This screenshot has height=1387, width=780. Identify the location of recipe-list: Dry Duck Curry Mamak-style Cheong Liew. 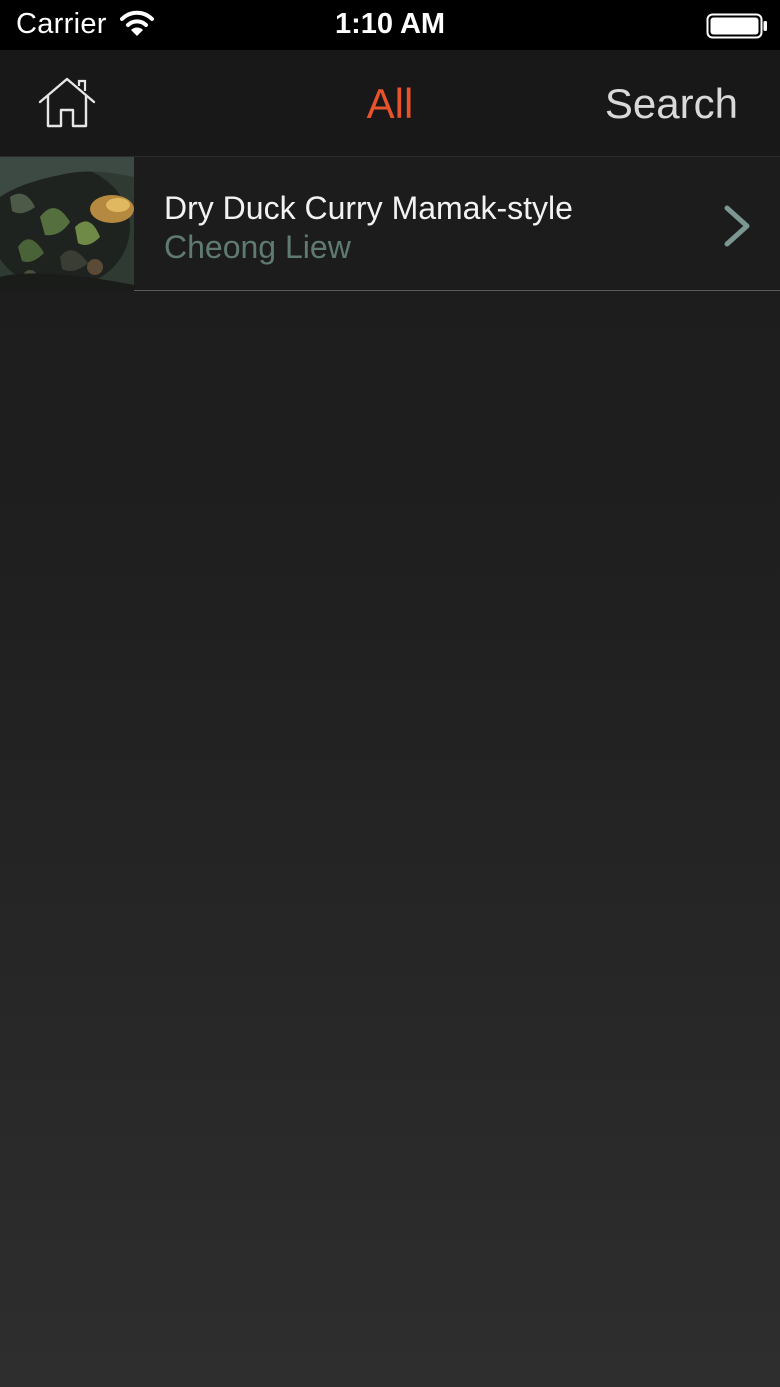
(390, 224).